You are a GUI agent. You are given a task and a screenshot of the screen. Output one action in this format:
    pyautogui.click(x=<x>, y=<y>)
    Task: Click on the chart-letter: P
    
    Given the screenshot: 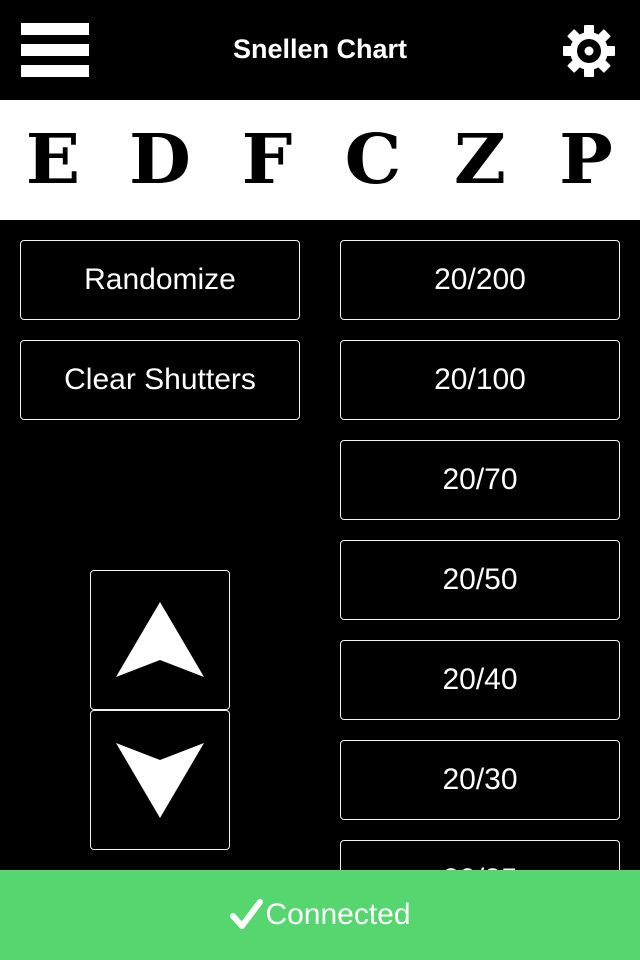 What is the action you would take?
    pyautogui.click(x=586, y=160)
    